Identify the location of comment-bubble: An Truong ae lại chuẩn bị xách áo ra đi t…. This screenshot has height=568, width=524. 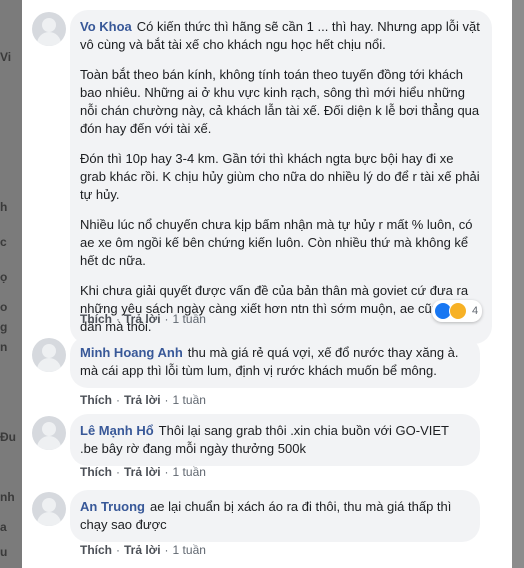
(275, 516).